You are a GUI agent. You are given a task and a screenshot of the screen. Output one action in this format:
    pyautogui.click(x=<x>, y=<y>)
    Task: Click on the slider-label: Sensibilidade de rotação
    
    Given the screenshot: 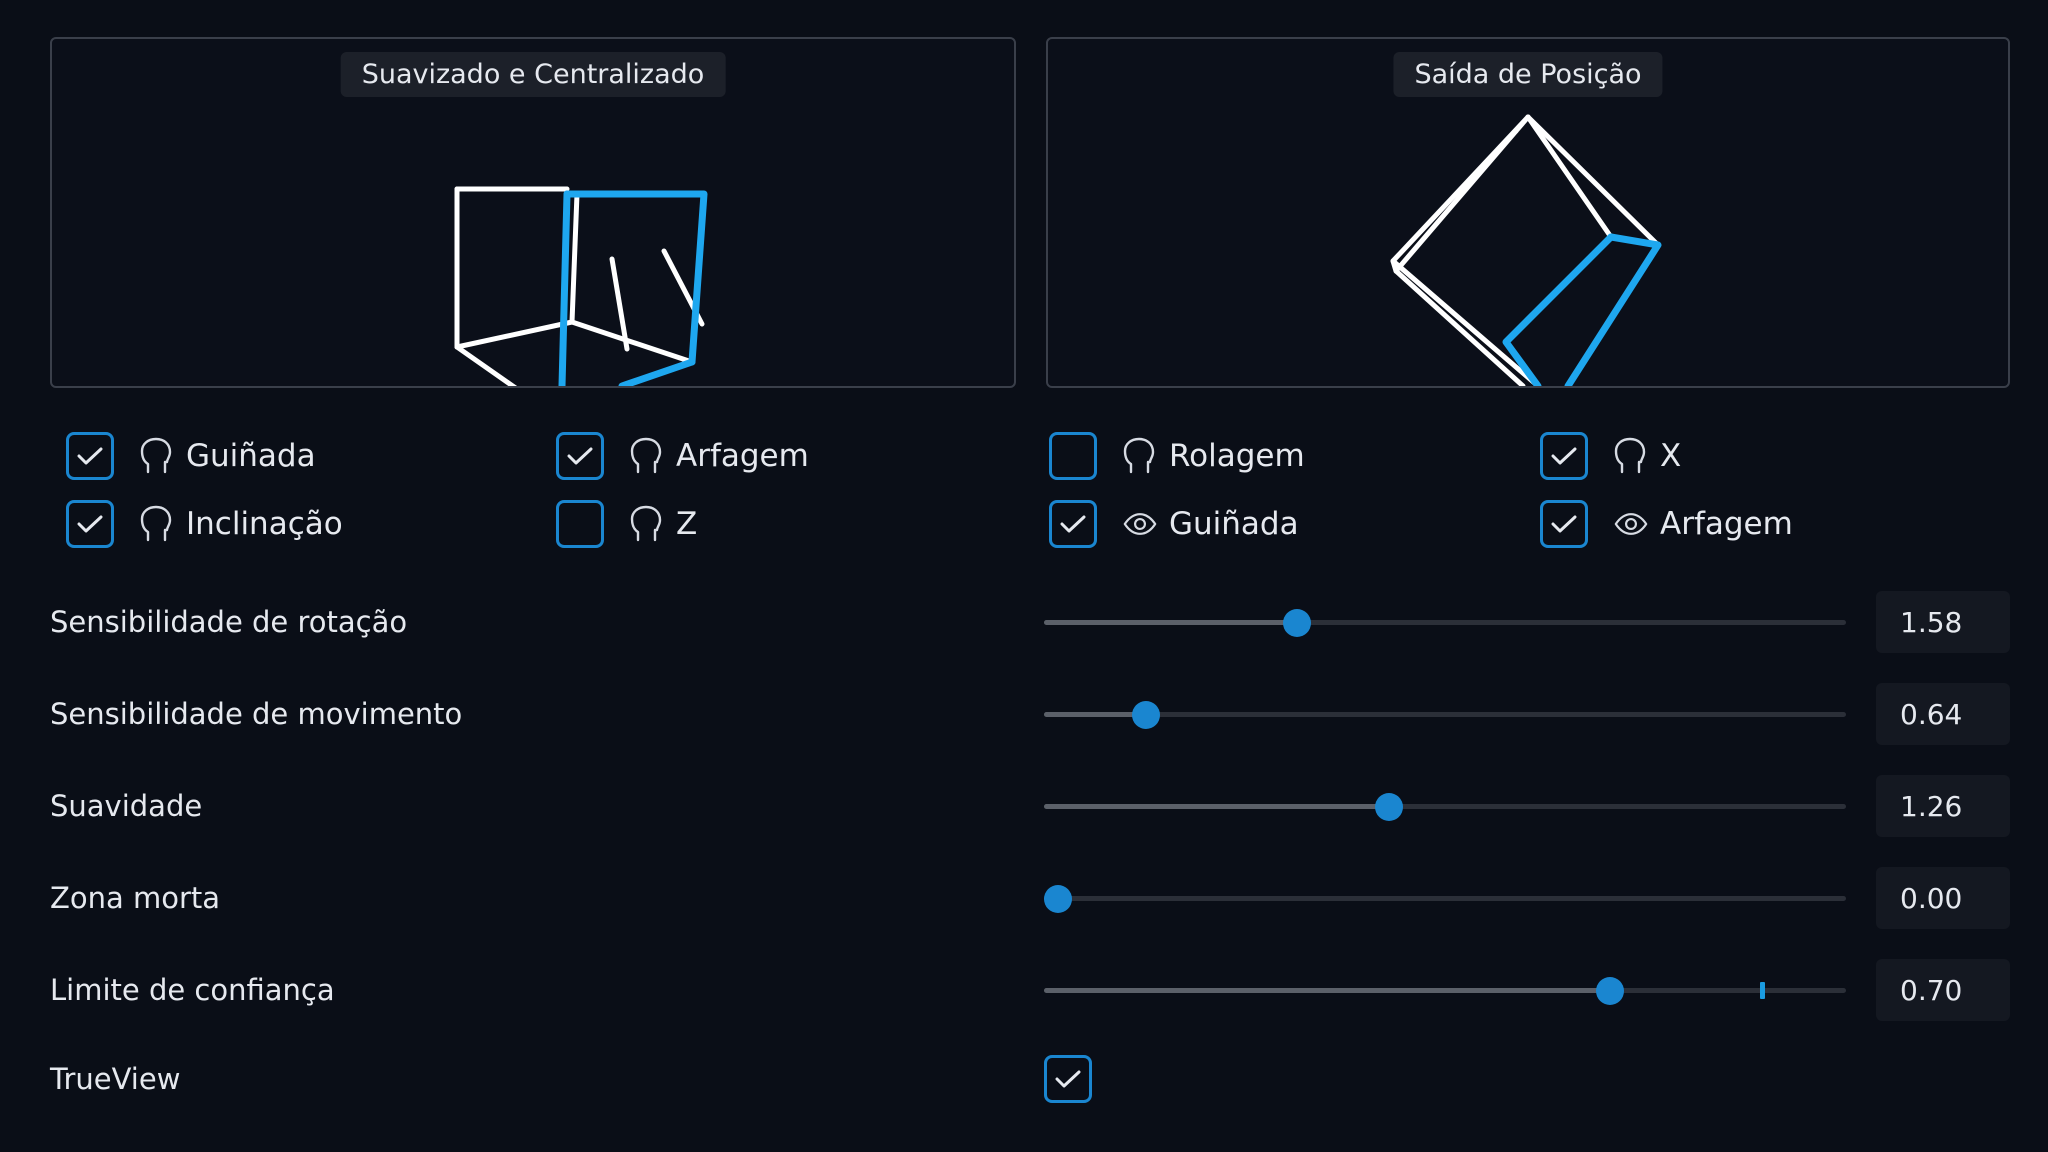 What is the action you would take?
    pyautogui.click(x=229, y=622)
    